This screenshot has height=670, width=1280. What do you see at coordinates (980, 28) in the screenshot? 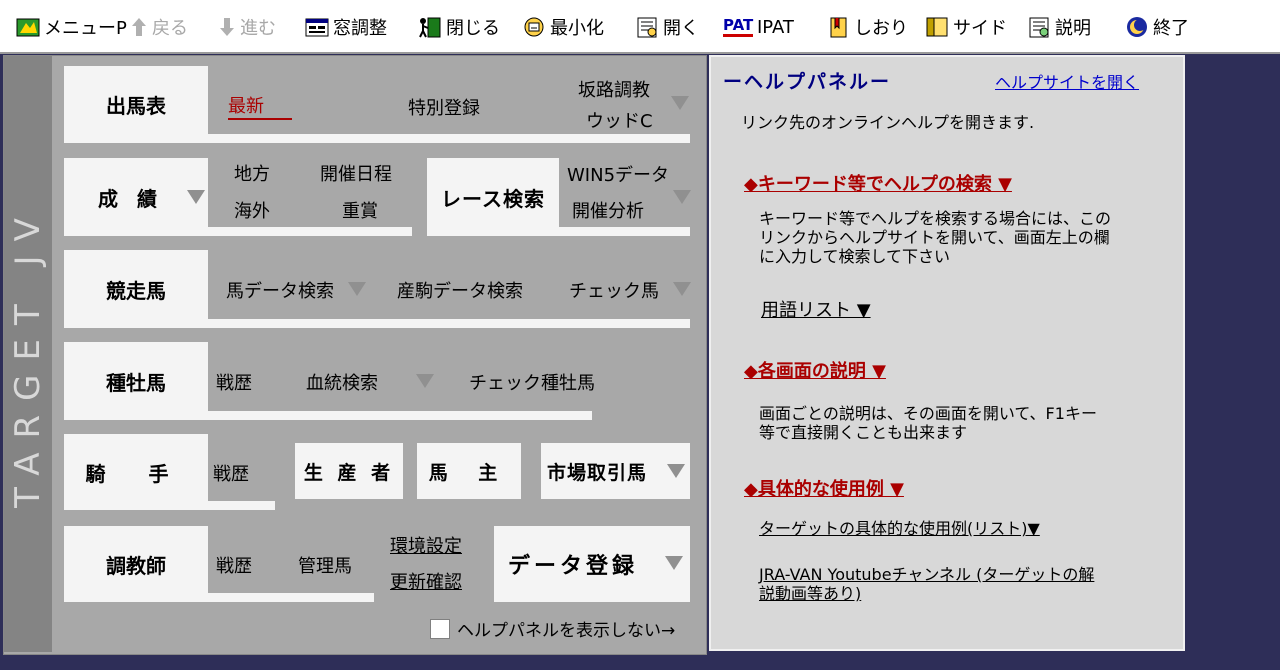
I see `side-label: サイド` at bounding box center [980, 28].